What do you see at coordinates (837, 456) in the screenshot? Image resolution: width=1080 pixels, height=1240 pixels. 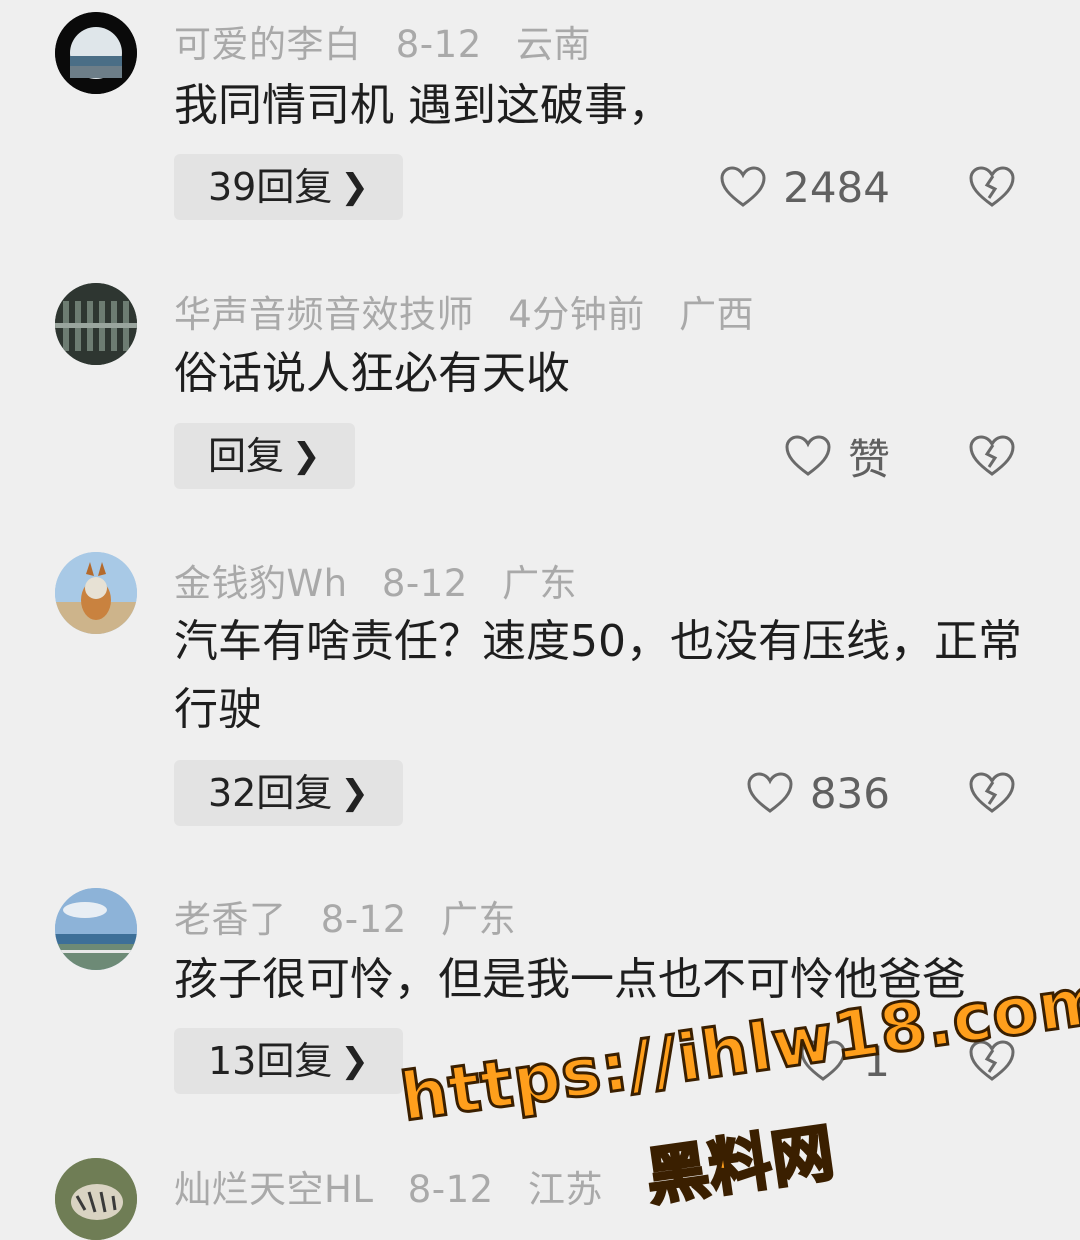 I see `like-button: 赞` at bounding box center [837, 456].